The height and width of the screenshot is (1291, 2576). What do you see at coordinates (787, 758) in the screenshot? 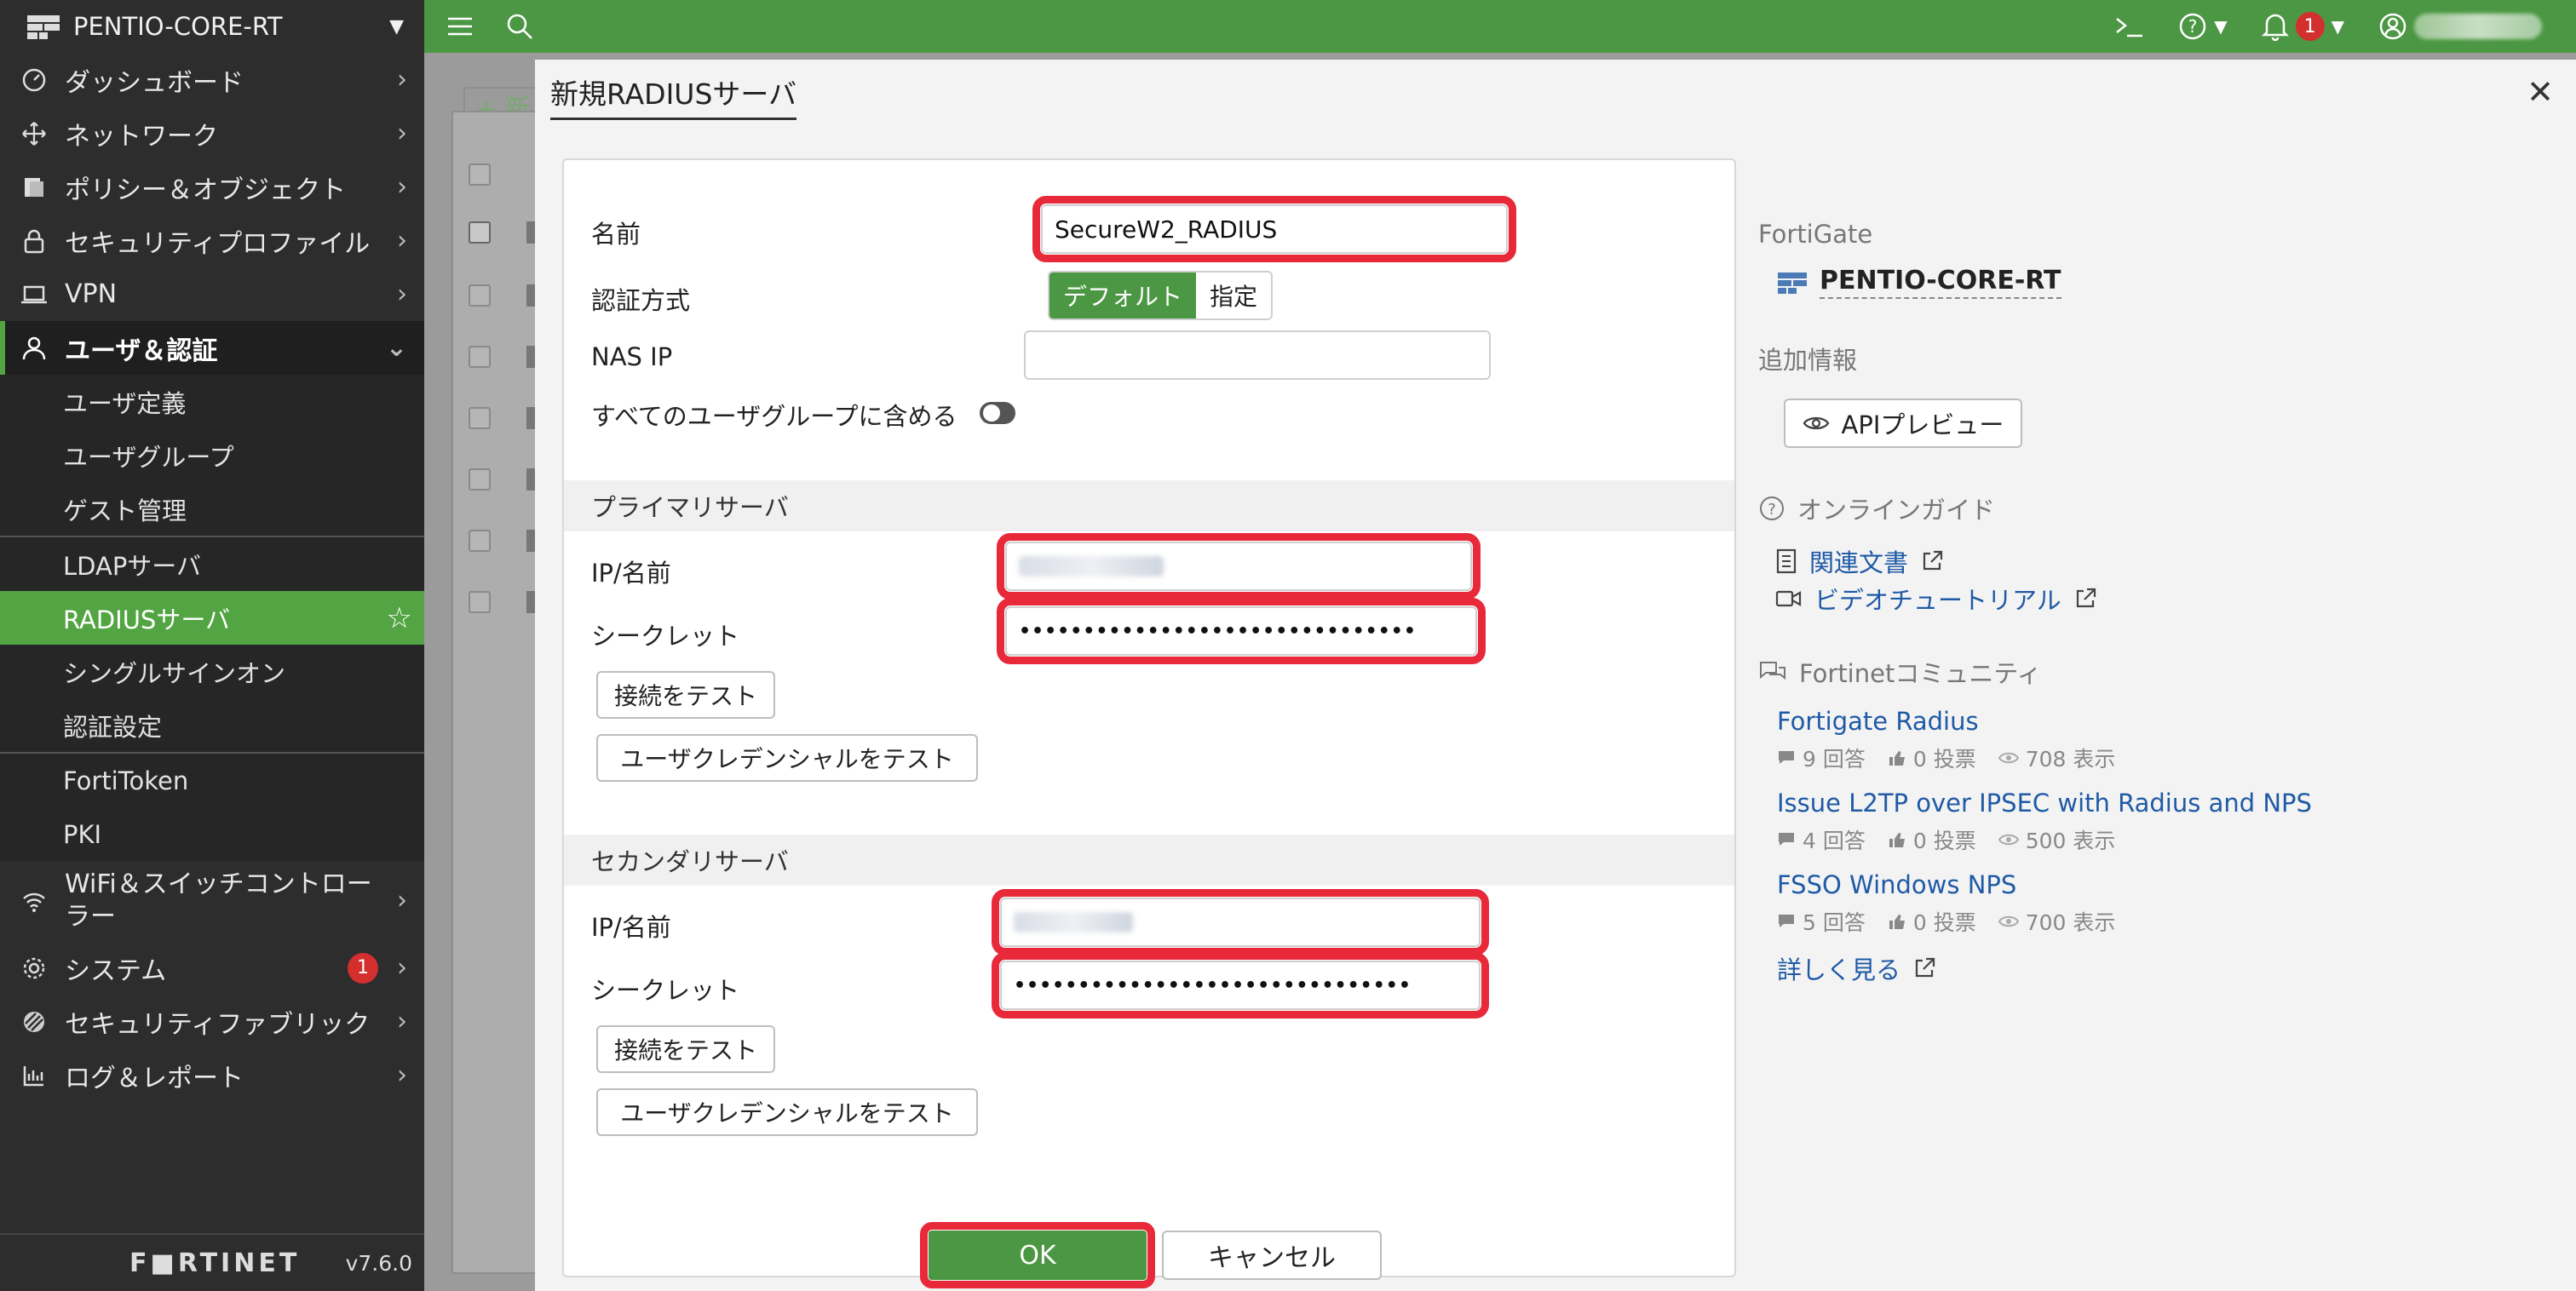
I see `primary-test-credentials-button: ユーザクレデンシャルをテスト` at bounding box center [787, 758].